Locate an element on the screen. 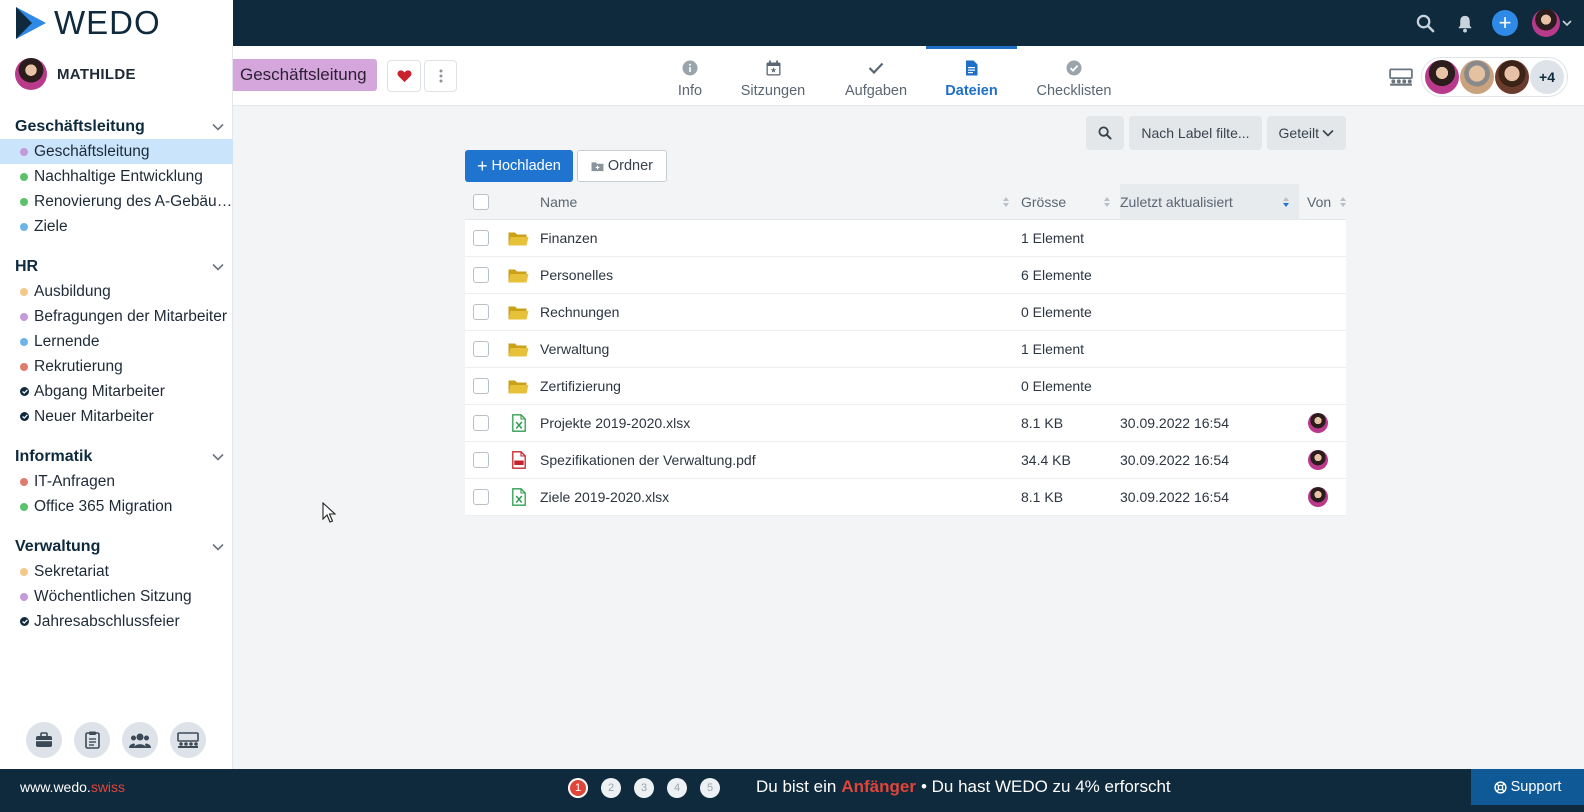 This screenshot has width=1584, height=812. file-name: Rechnungen is located at coordinates (579, 312).